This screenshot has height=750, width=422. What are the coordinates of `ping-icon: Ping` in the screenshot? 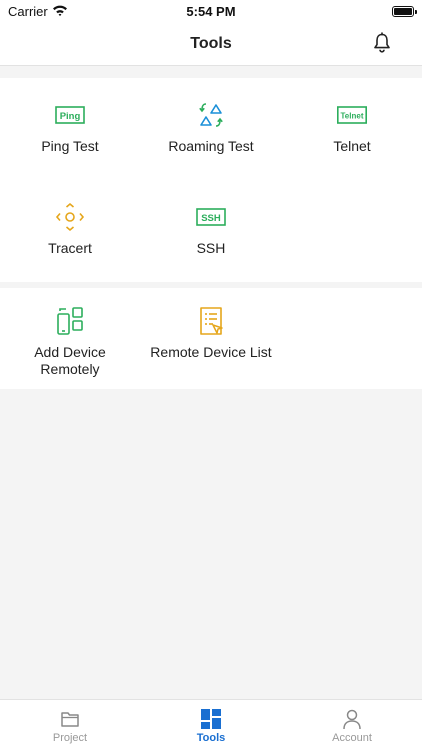 It's located at (70, 115).